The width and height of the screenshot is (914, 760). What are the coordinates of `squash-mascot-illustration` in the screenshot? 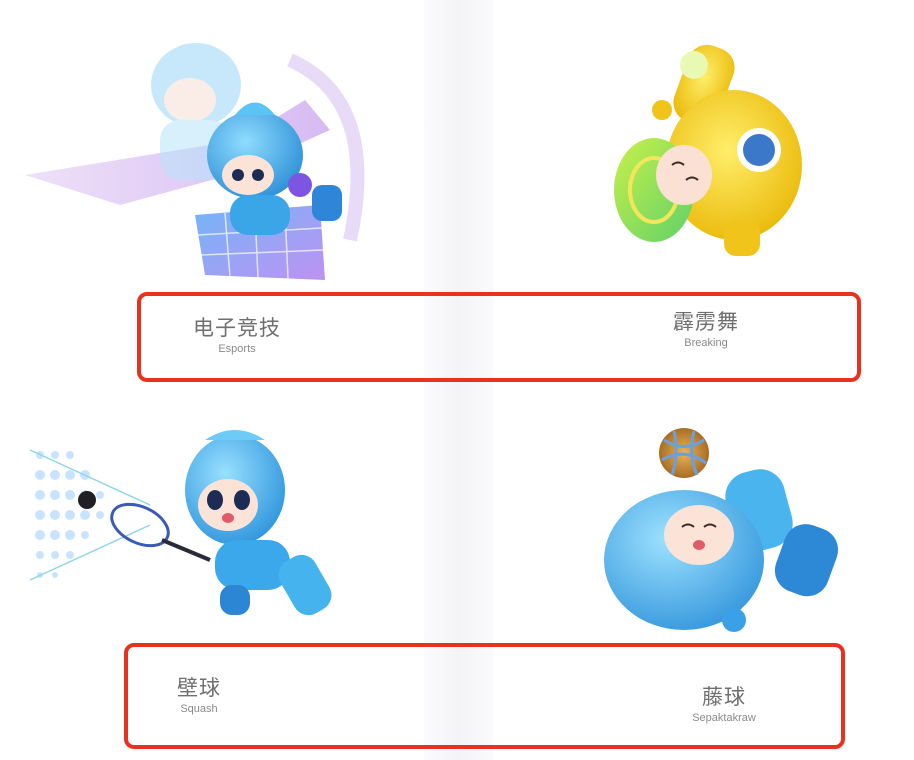 It's located at (180, 523).